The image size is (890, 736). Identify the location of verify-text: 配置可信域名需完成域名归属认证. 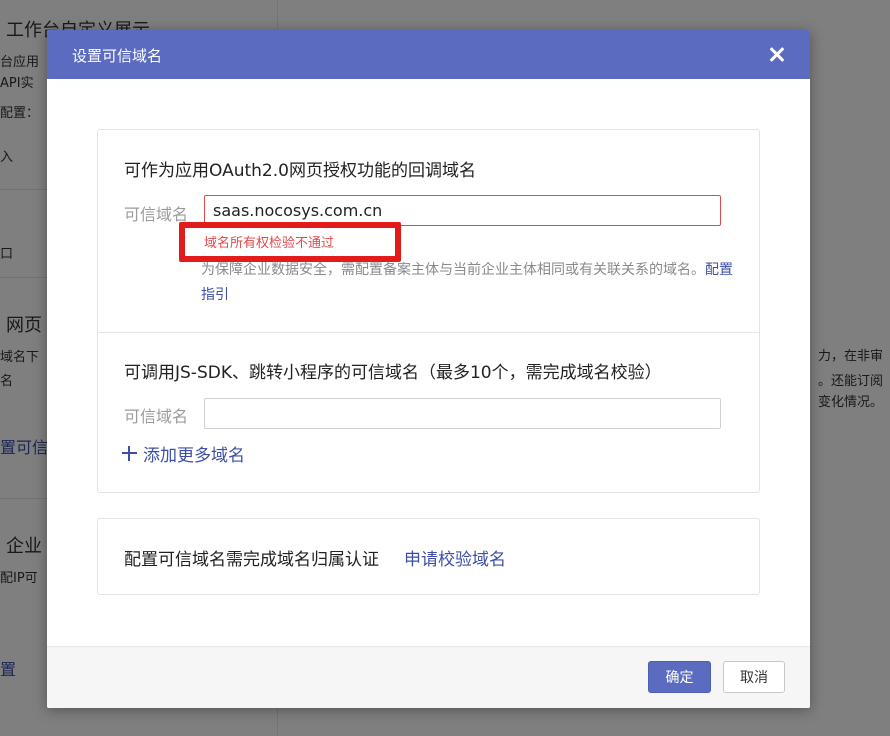
(251, 560).